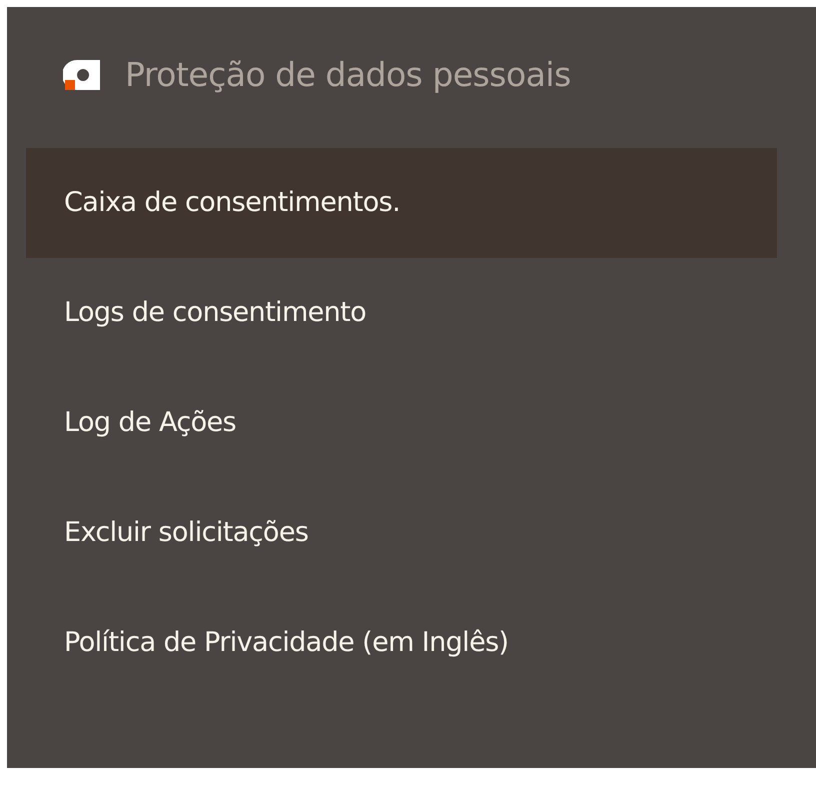 Image resolution: width=816 pixels, height=789 pixels. I want to click on menu-item: Logs de consentimento, so click(401, 313).